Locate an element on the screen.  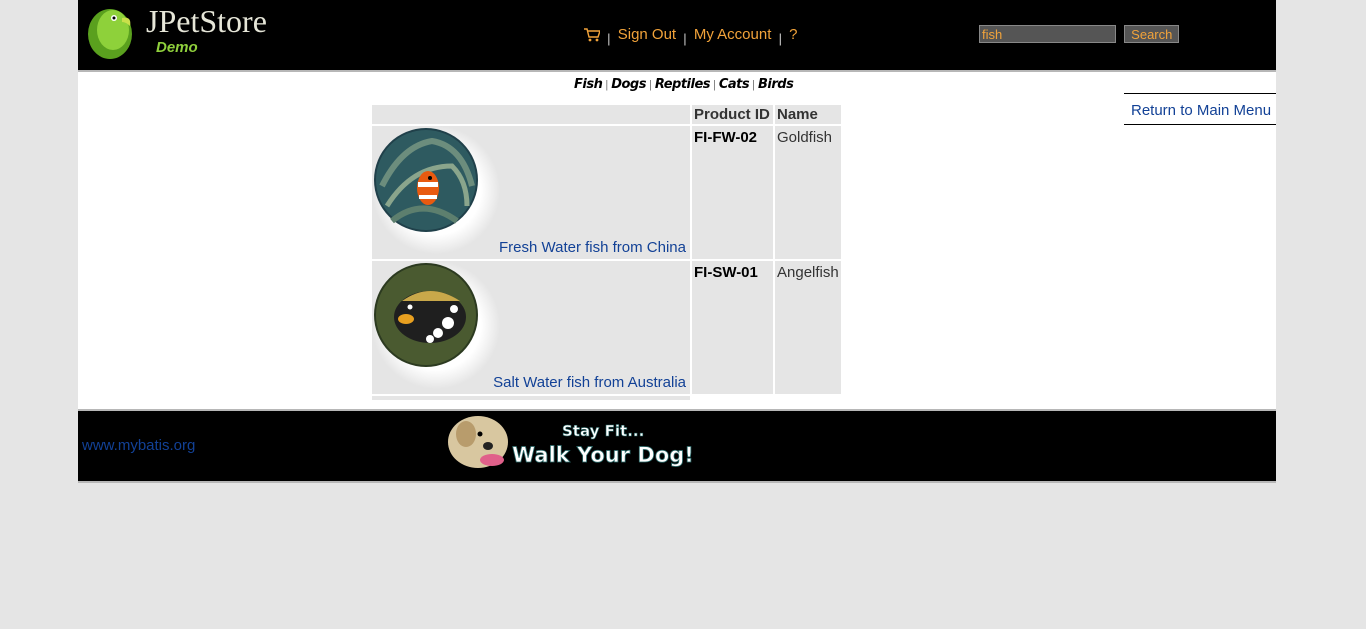
cart-link is located at coordinates (594, 34).